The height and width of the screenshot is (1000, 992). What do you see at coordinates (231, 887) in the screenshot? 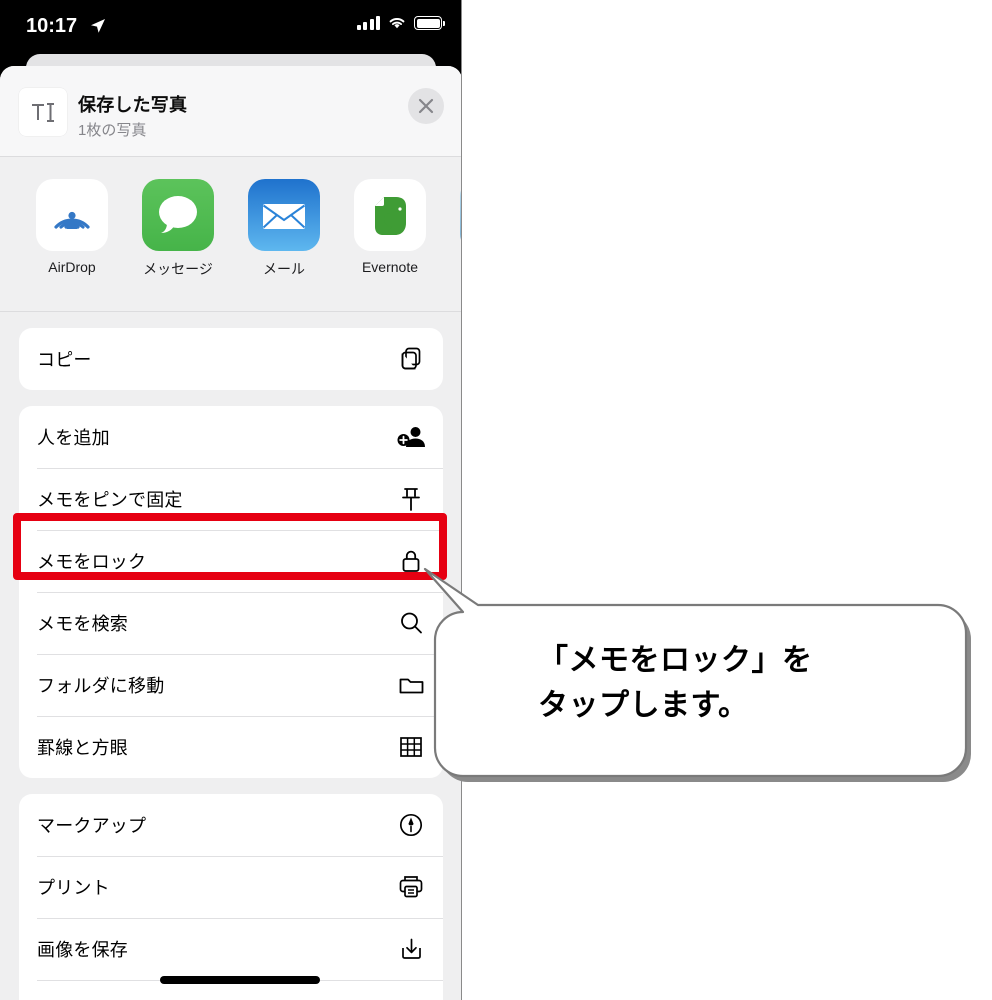
I see `list-item-print: プリント` at bounding box center [231, 887].